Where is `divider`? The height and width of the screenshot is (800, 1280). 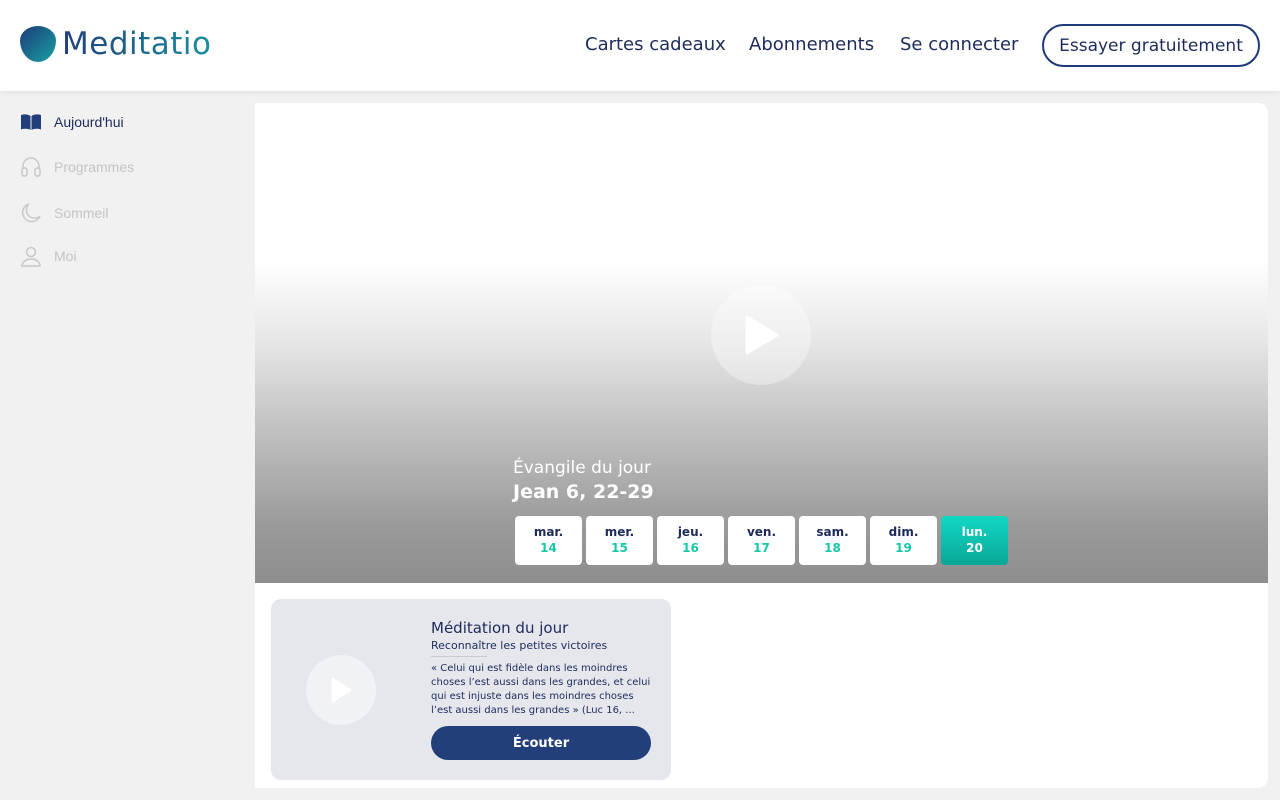 divider is located at coordinates (459, 656).